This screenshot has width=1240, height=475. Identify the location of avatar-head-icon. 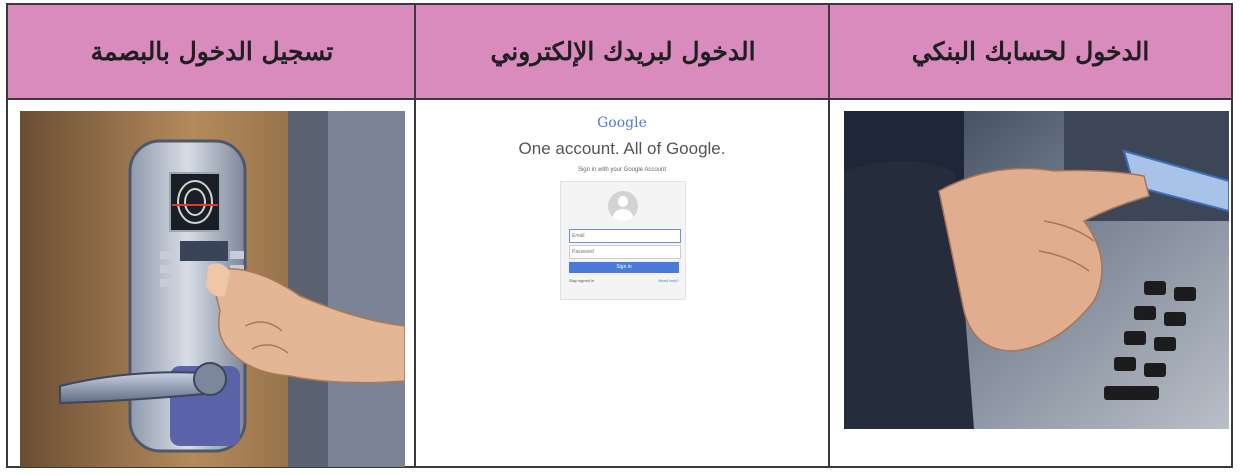
(623, 201).